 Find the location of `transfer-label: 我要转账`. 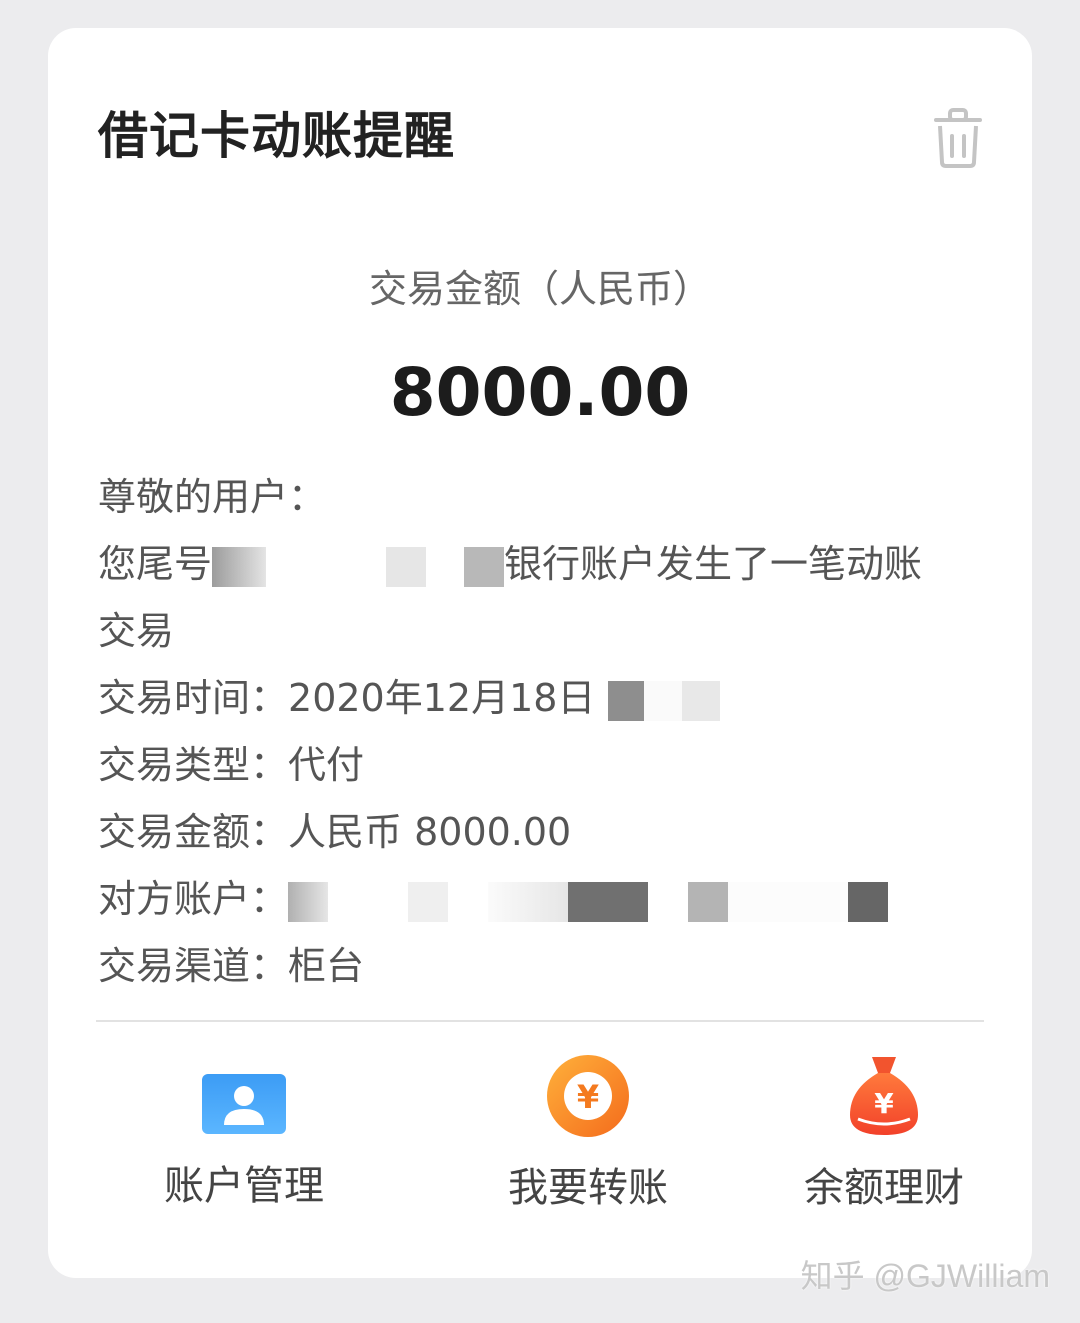

transfer-label: 我要转账 is located at coordinates (588, 1188).